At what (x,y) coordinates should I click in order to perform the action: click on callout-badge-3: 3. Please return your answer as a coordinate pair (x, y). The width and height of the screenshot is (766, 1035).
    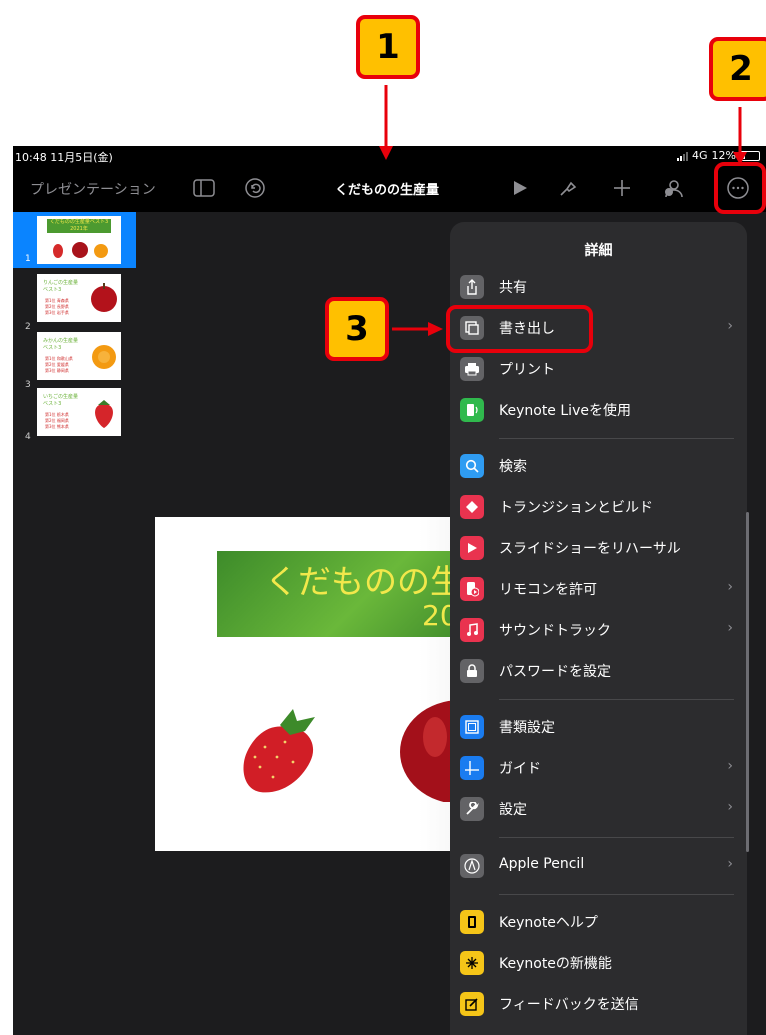
    Looking at the image, I should click on (357, 329).